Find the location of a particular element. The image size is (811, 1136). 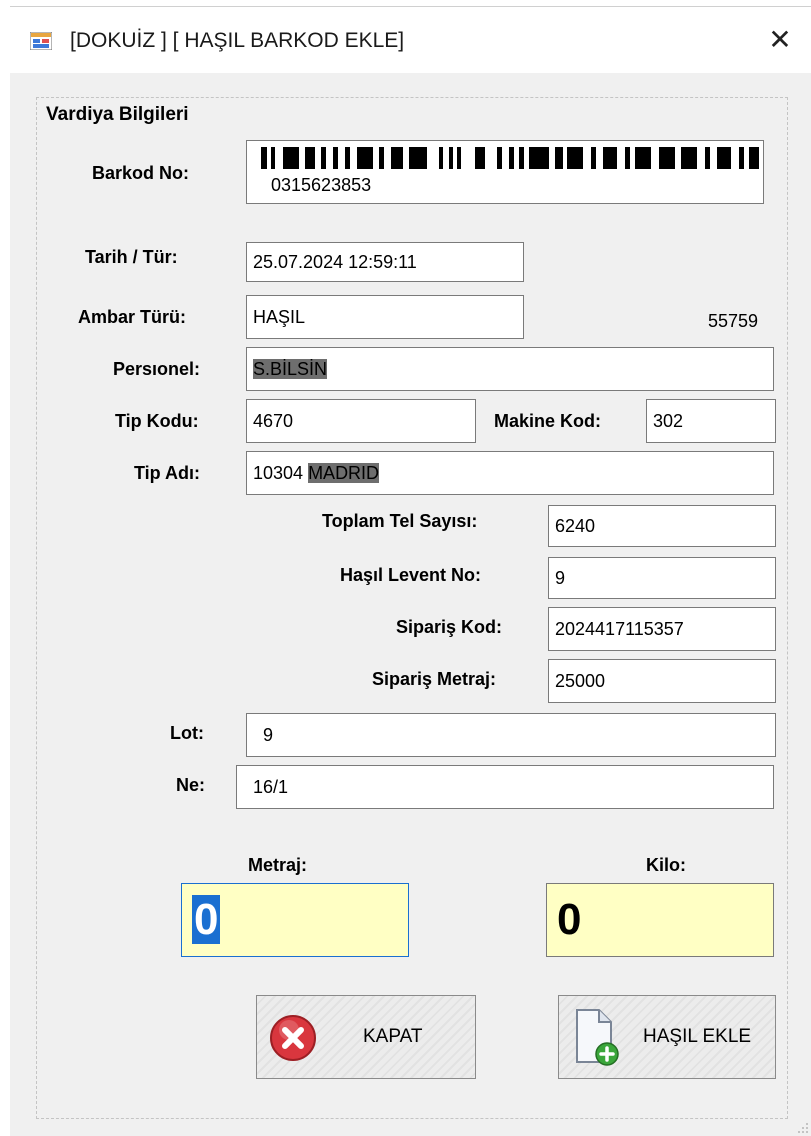

group-title: Vardiya Bilgileri is located at coordinates (117, 114).